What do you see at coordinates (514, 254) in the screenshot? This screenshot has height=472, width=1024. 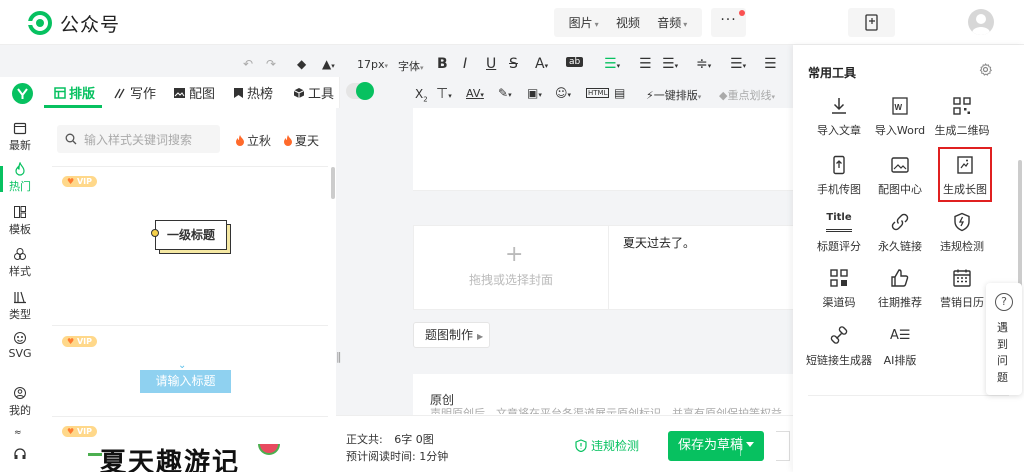 I see `plus-icon: +` at bounding box center [514, 254].